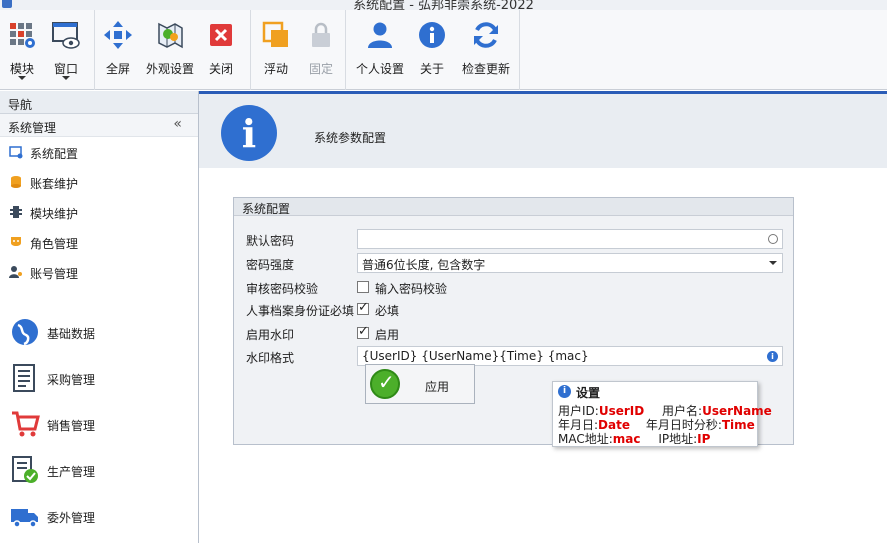  What do you see at coordinates (432, 35) in the screenshot?
I see `info-icon` at bounding box center [432, 35].